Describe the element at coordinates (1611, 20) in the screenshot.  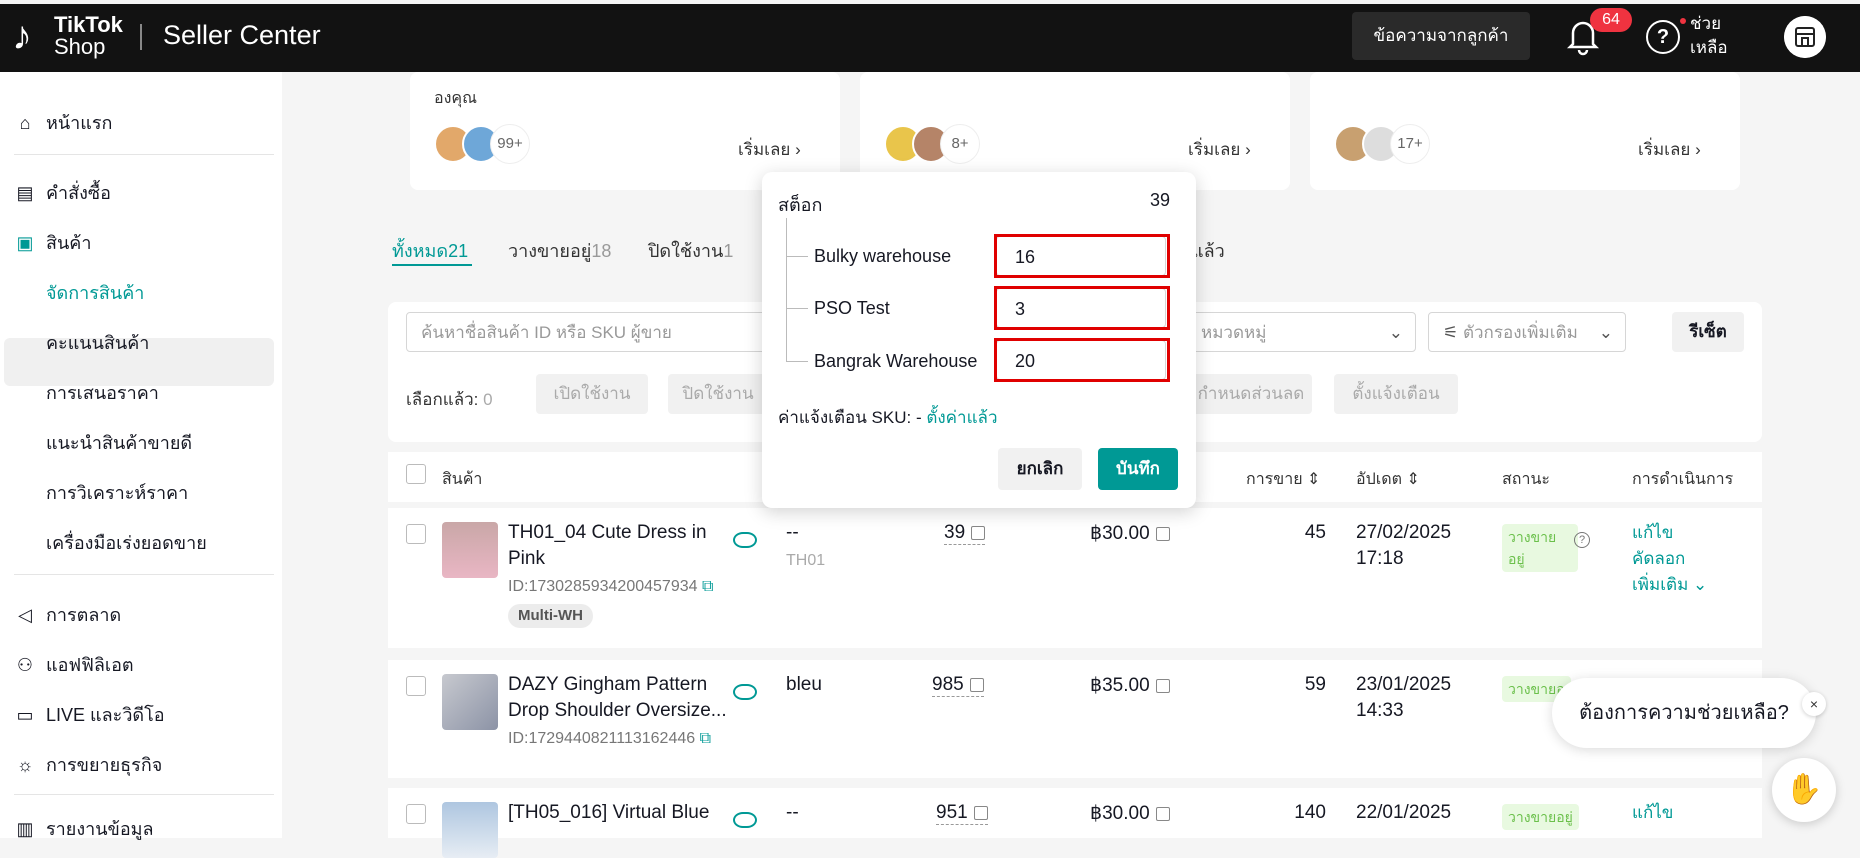
I see `notification-badge: 64` at that location.